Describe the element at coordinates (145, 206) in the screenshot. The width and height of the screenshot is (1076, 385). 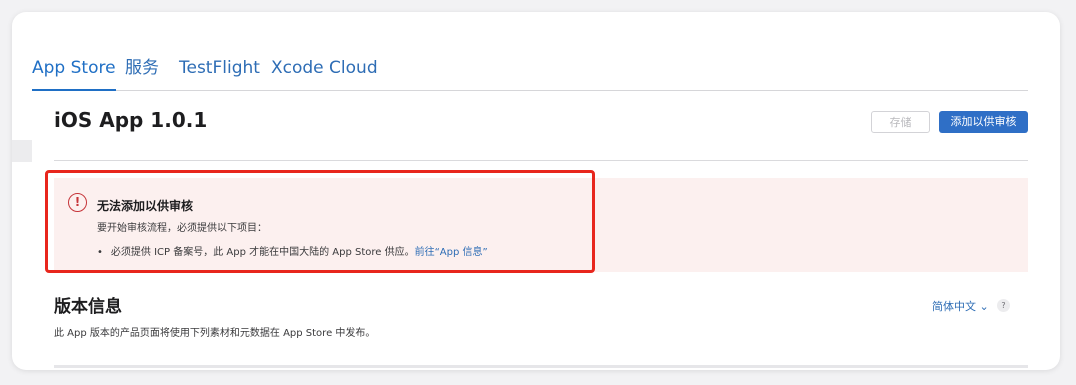
I see `alert-title: 无法添加以供审核` at that location.